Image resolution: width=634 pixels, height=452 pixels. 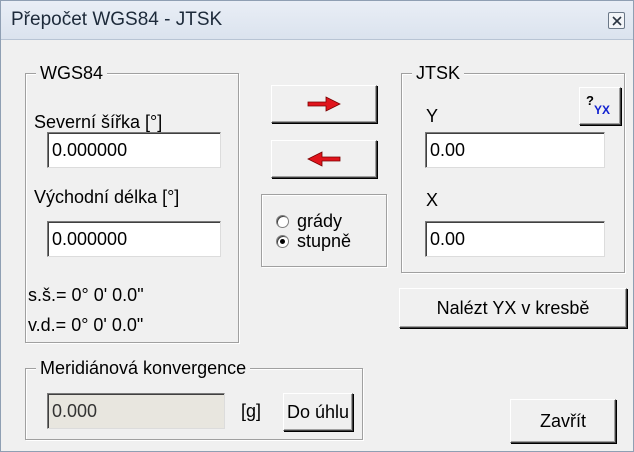 I want to click on convergence-value-field: 0.000, so click(x=136, y=411).